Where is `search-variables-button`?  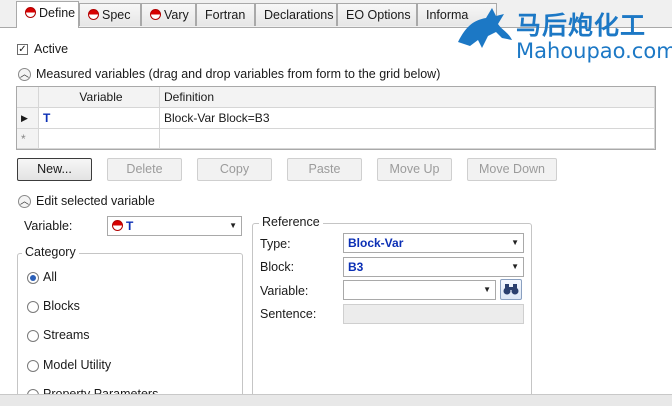
search-variables-button is located at coordinates (511, 289).